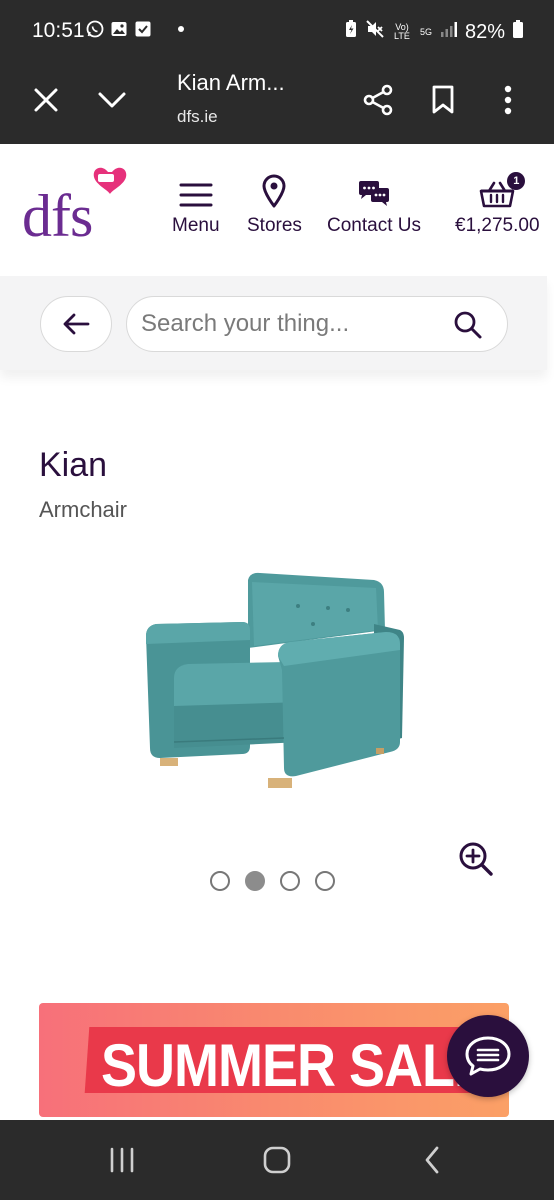 Image resolution: width=554 pixels, height=1200 pixels. I want to click on status-time: 10:51, so click(58, 30).